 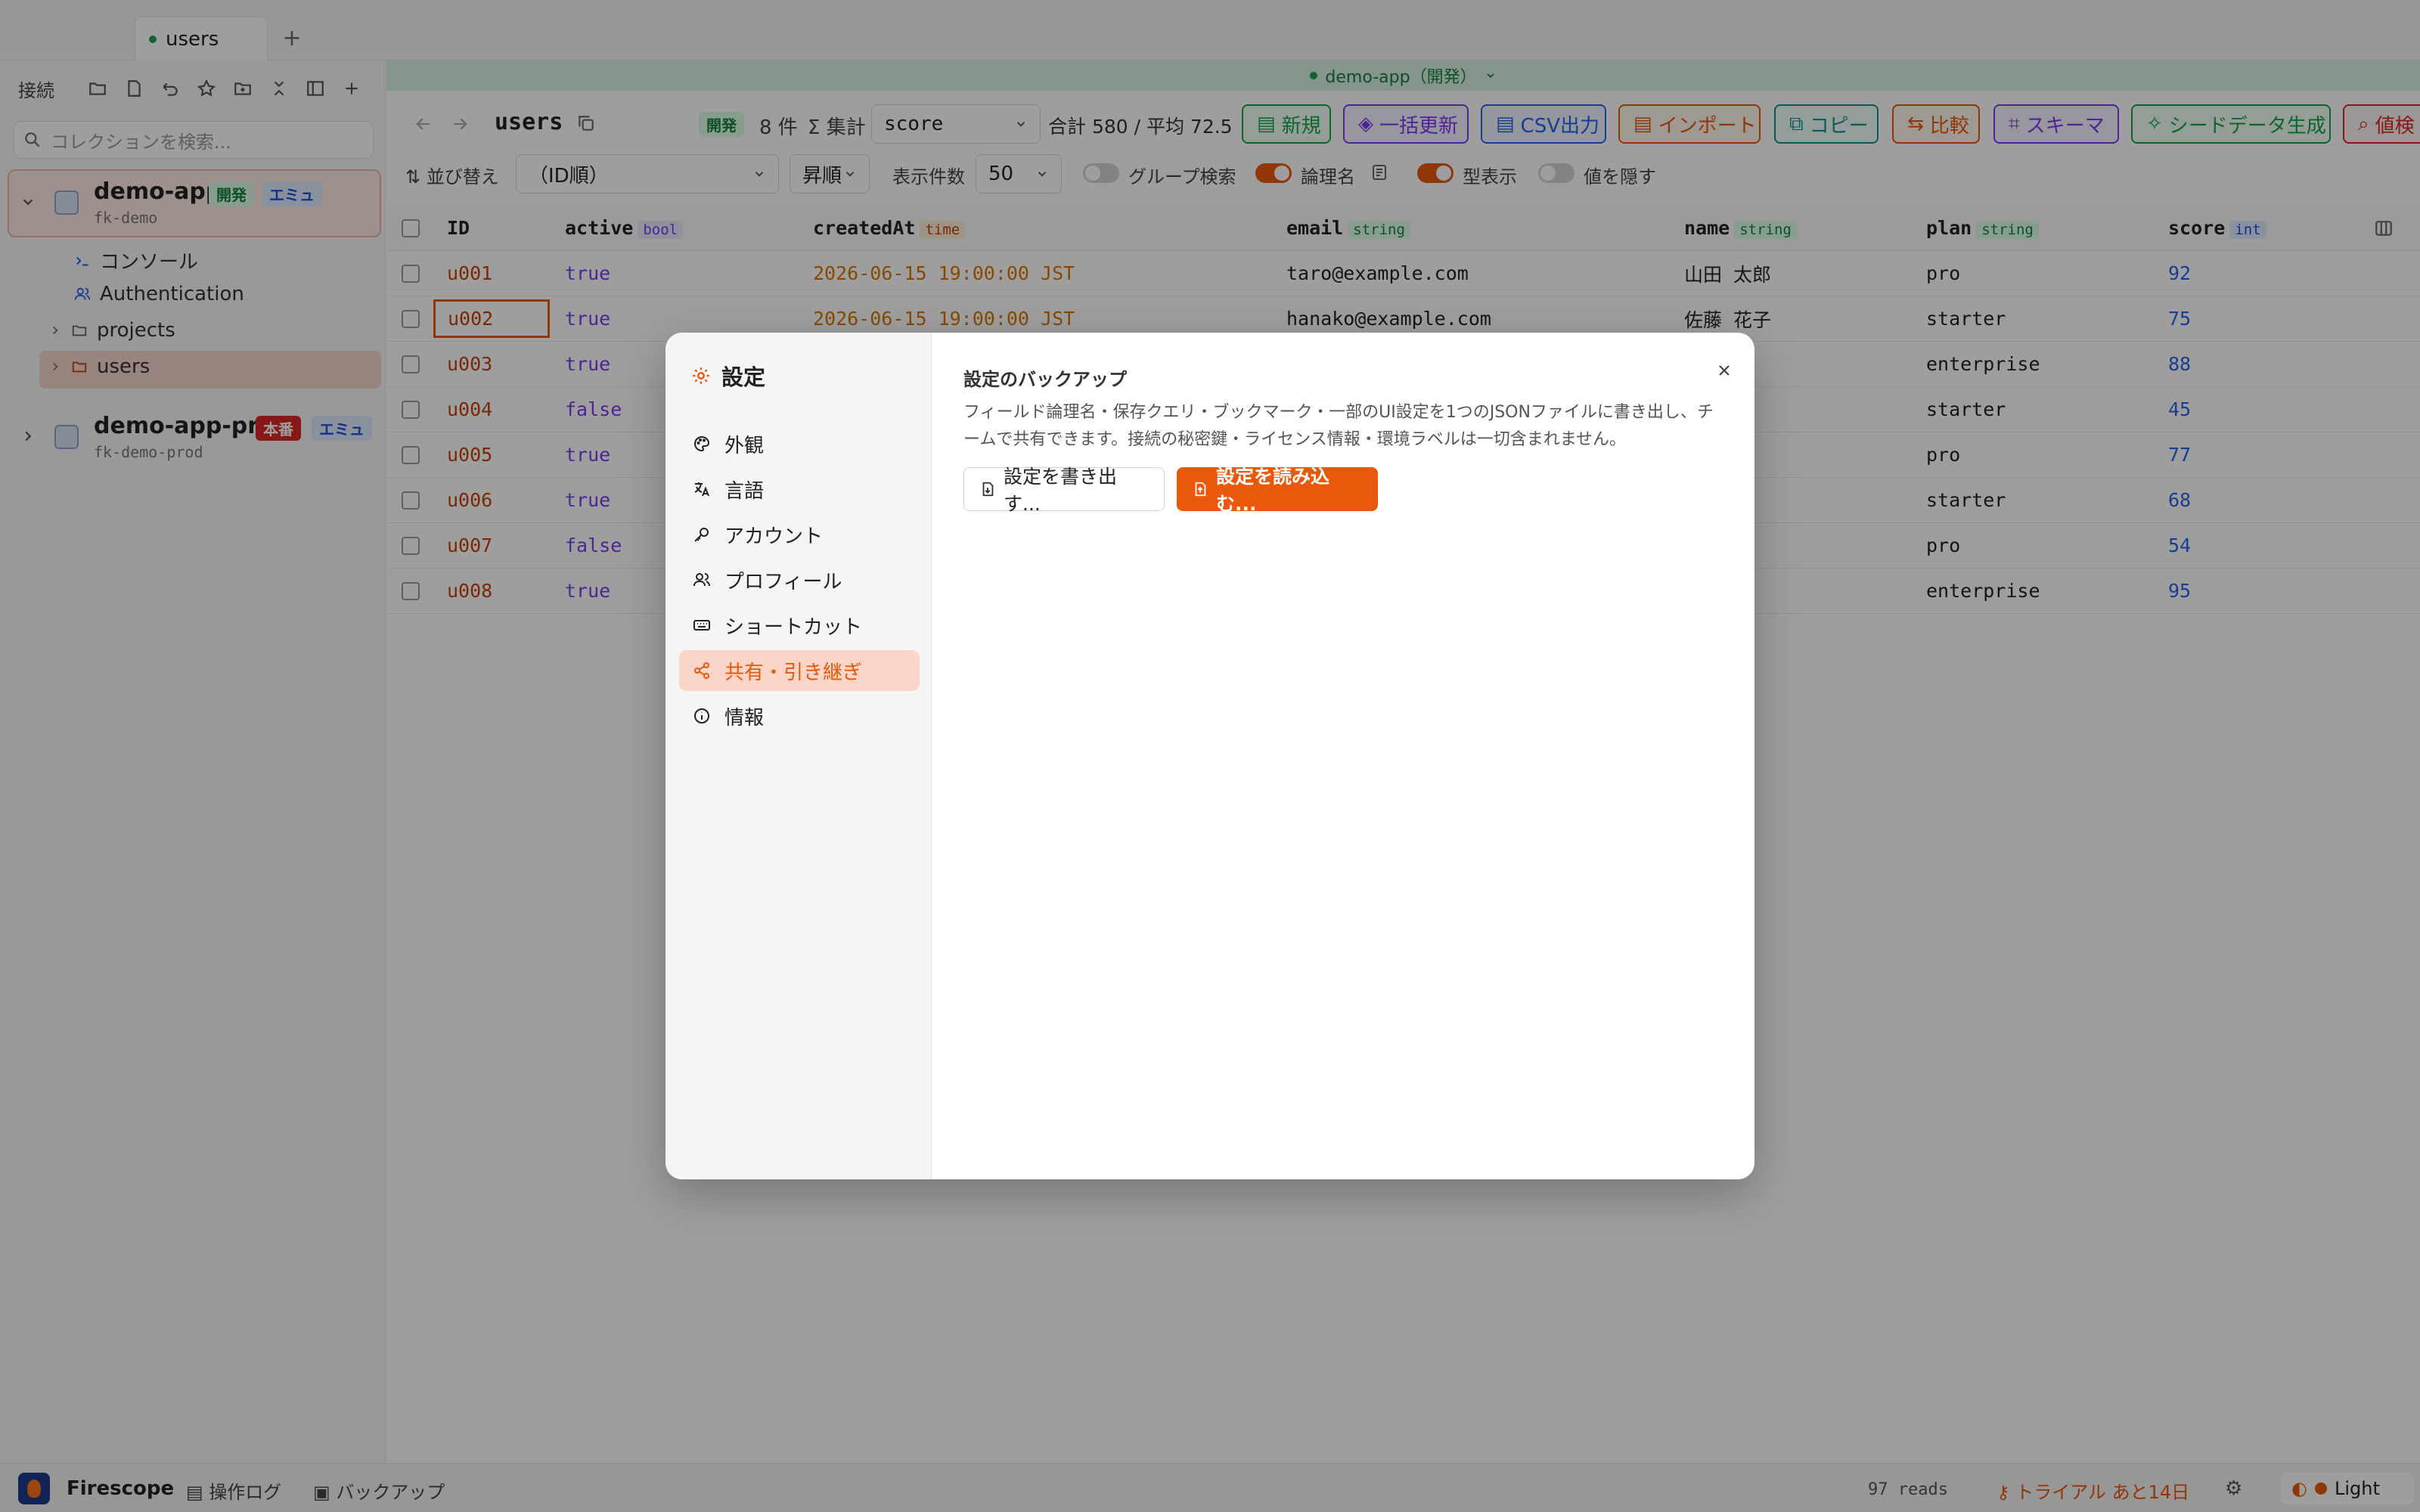 I want to click on palette-icon, so click(x=702, y=444).